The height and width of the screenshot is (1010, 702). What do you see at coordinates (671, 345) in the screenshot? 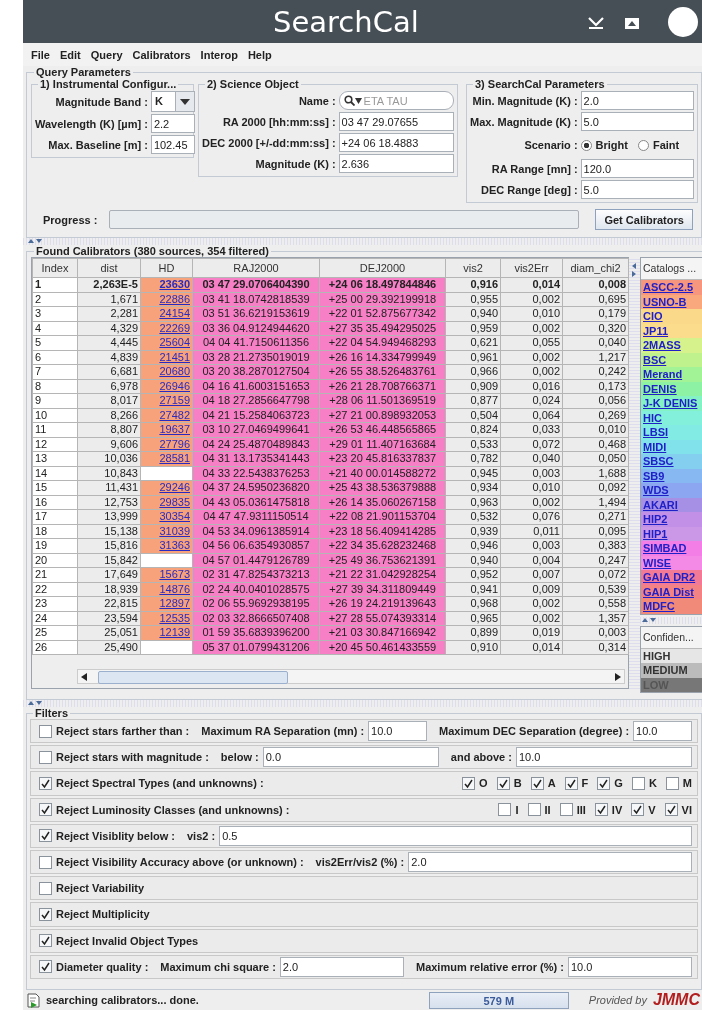
I see `catalog-link: 2MASS` at bounding box center [671, 345].